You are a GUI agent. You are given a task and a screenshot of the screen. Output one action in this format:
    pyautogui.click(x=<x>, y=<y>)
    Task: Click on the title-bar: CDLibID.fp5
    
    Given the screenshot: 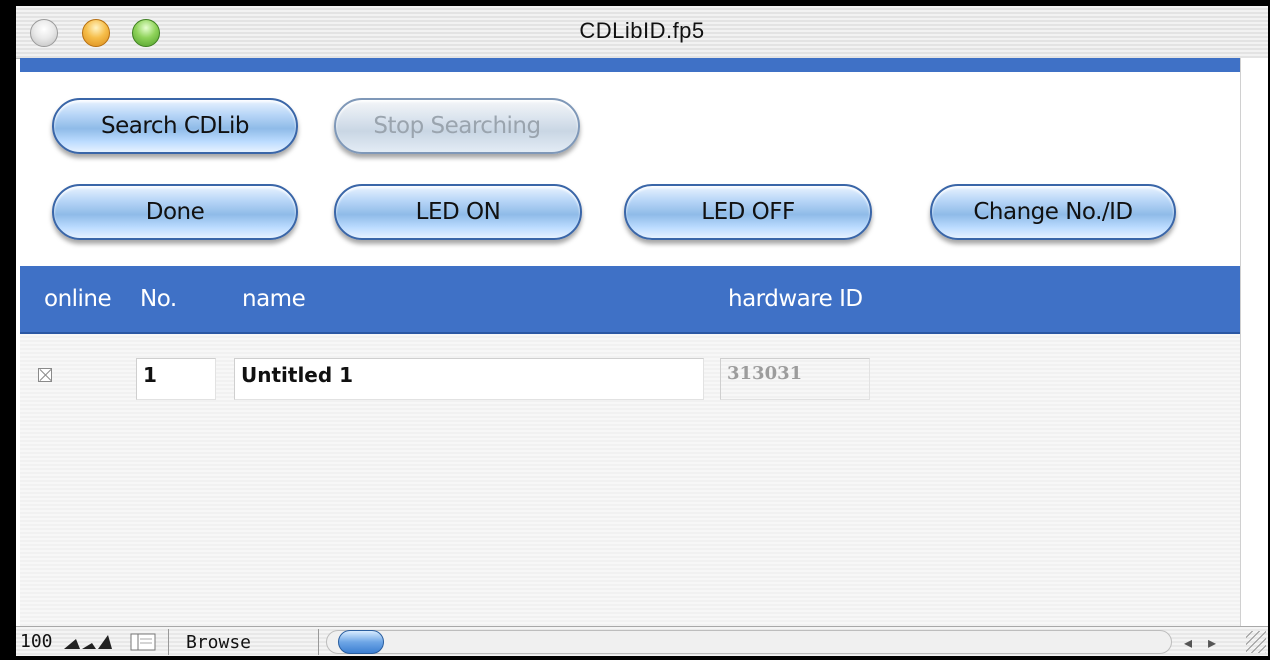 What is the action you would take?
    pyautogui.click(x=642, y=32)
    